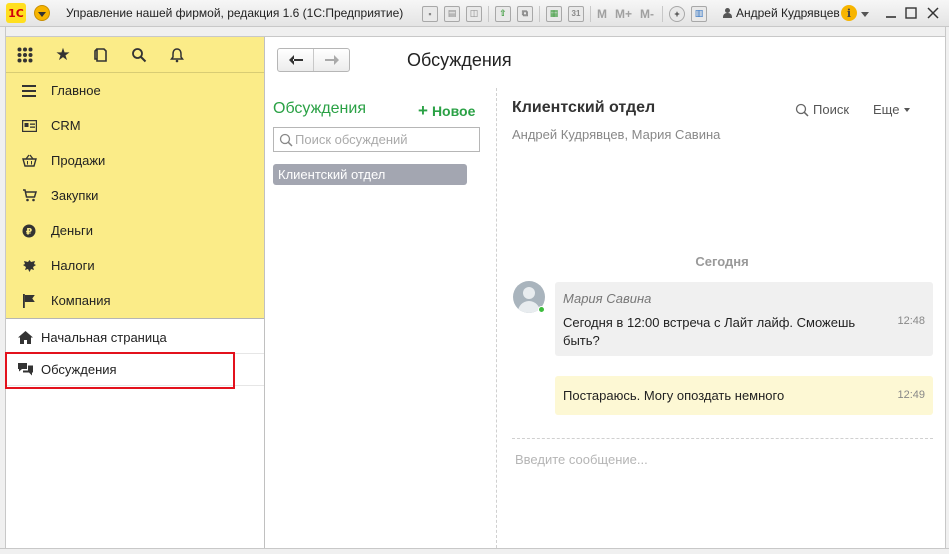 The width and height of the screenshot is (949, 554). Describe the element at coordinates (886, 109) in the screenshot. I see `more-menu-label: Еще` at that location.